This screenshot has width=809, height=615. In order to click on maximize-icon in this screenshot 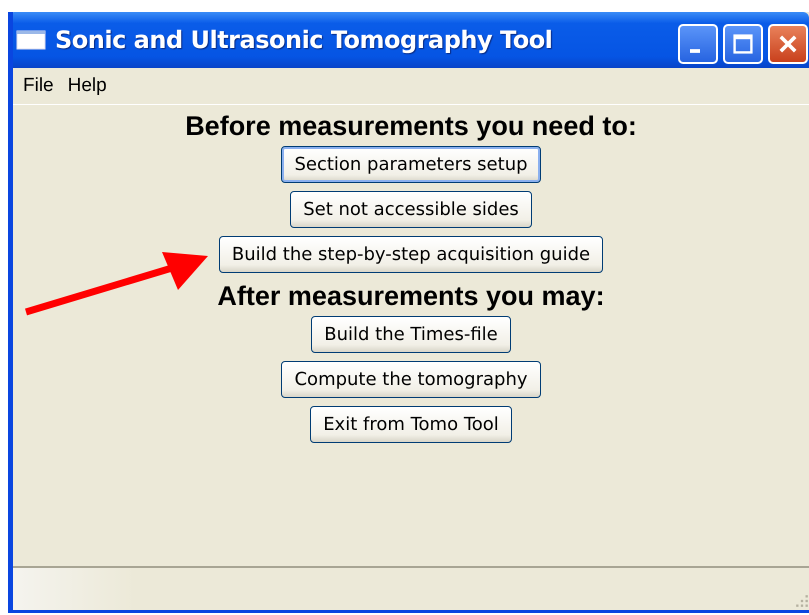, I will do `click(743, 44)`.